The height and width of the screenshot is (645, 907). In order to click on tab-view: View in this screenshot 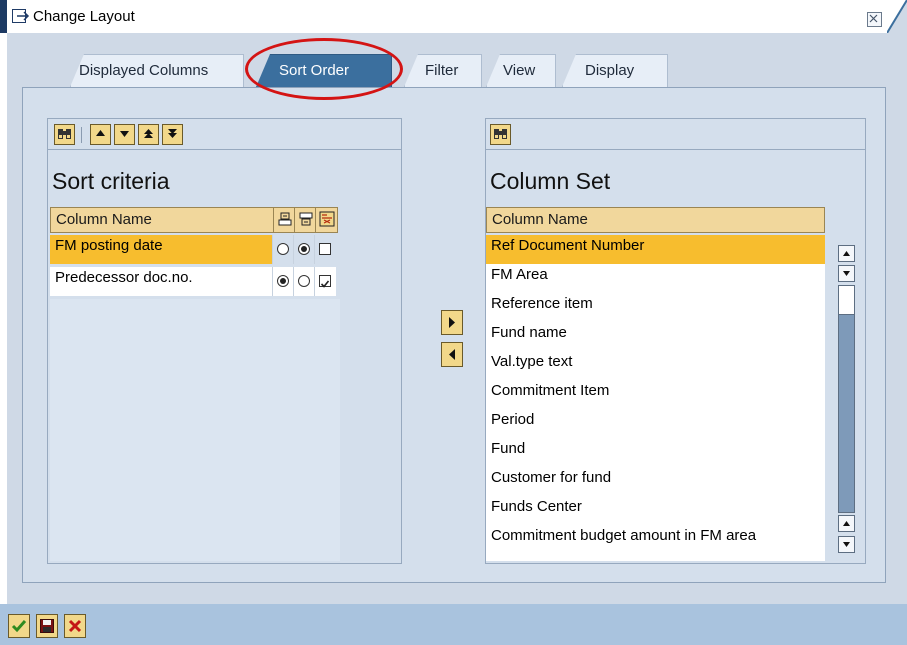, I will do `click(521, 70)`.